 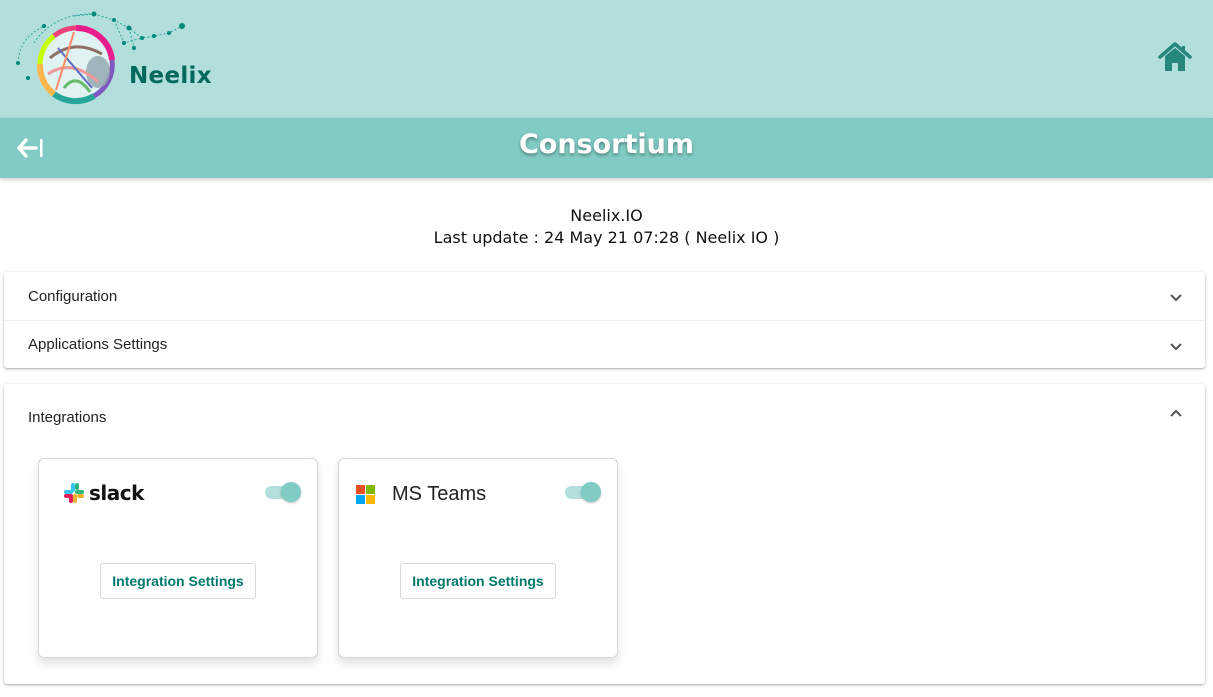 I want to click on microsoft-icon, so click(x=365, y=494).